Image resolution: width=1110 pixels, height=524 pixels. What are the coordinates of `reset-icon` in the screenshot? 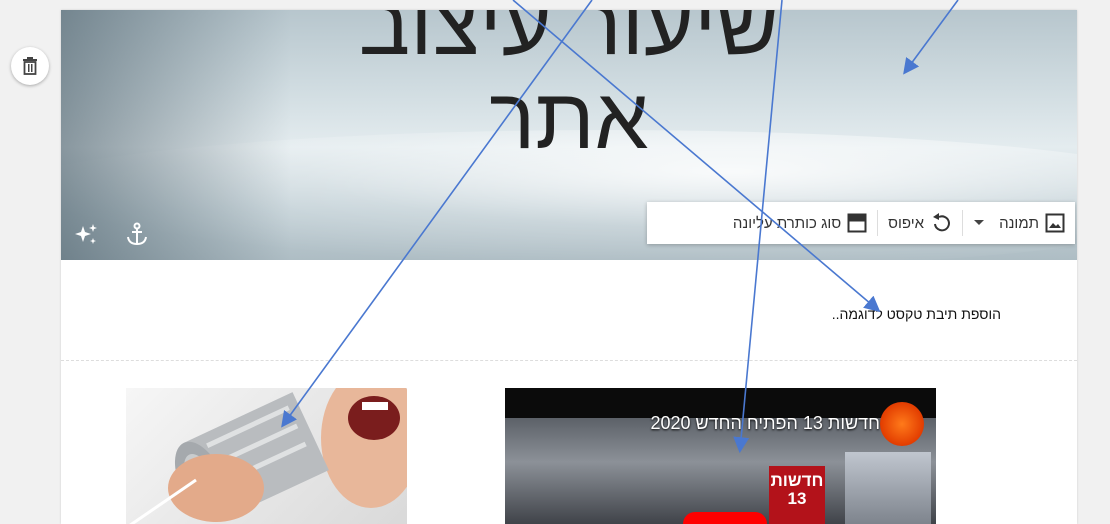 It's located at (942, 222).